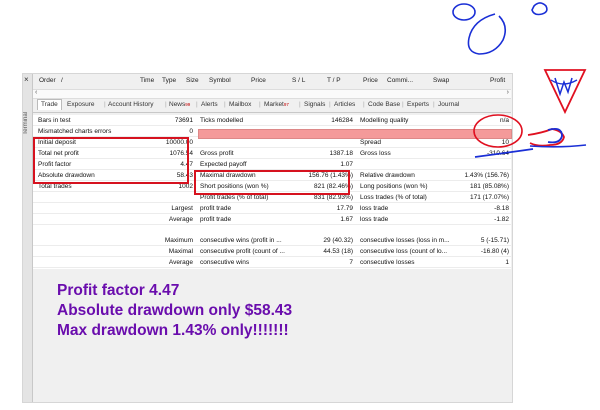  Describe the element at coordinates (173, 330) in the screenshot. I see `annotation-max-drawdown: Max drawdown 1.43% only!!!!!!!` at that location.